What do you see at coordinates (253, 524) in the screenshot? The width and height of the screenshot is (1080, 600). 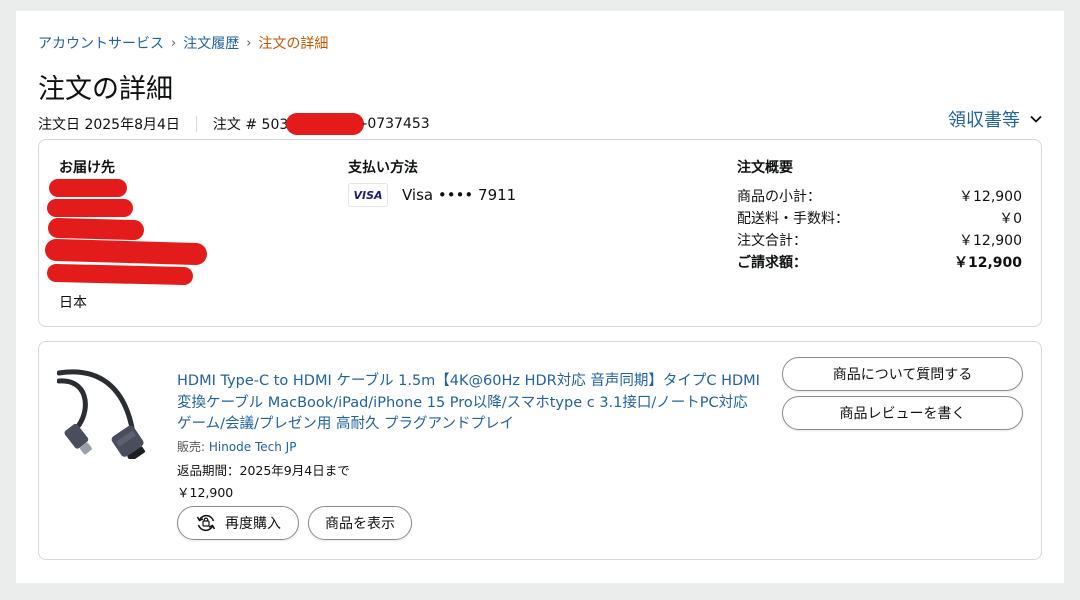 I see `buy-again-label: 再度購入` at bounding box center [253, 524].